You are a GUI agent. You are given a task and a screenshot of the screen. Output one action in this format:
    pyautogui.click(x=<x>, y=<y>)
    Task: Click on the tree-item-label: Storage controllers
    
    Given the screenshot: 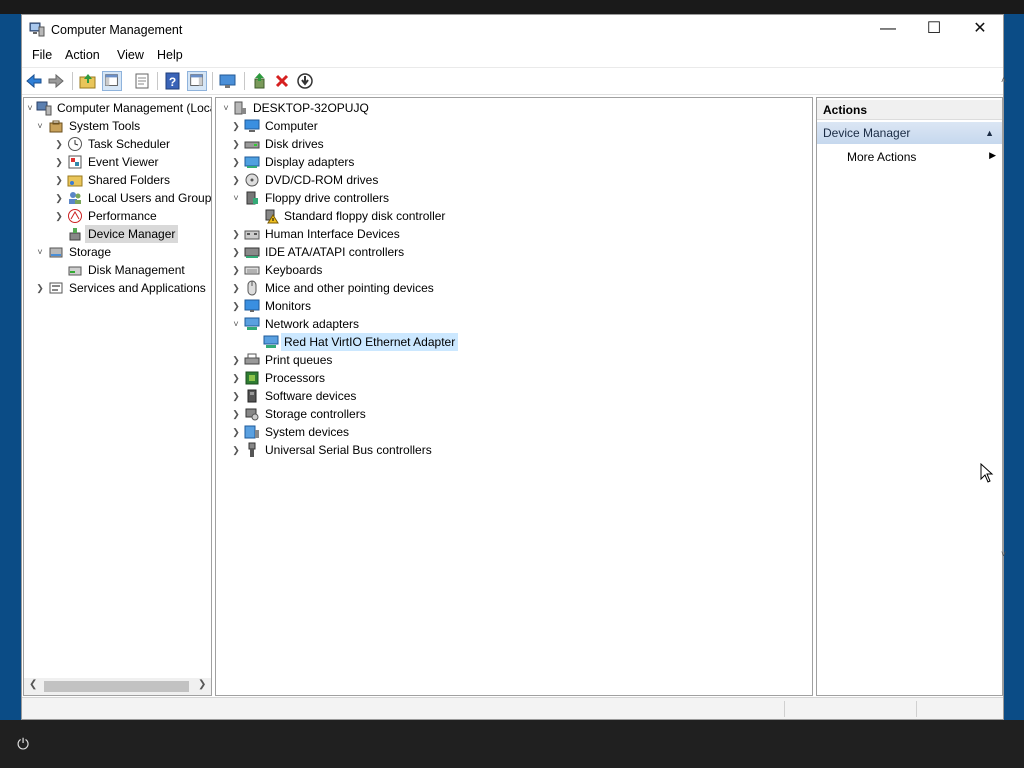 What is the action you would take?
    pyautogui.click(x=315, y=414)
    